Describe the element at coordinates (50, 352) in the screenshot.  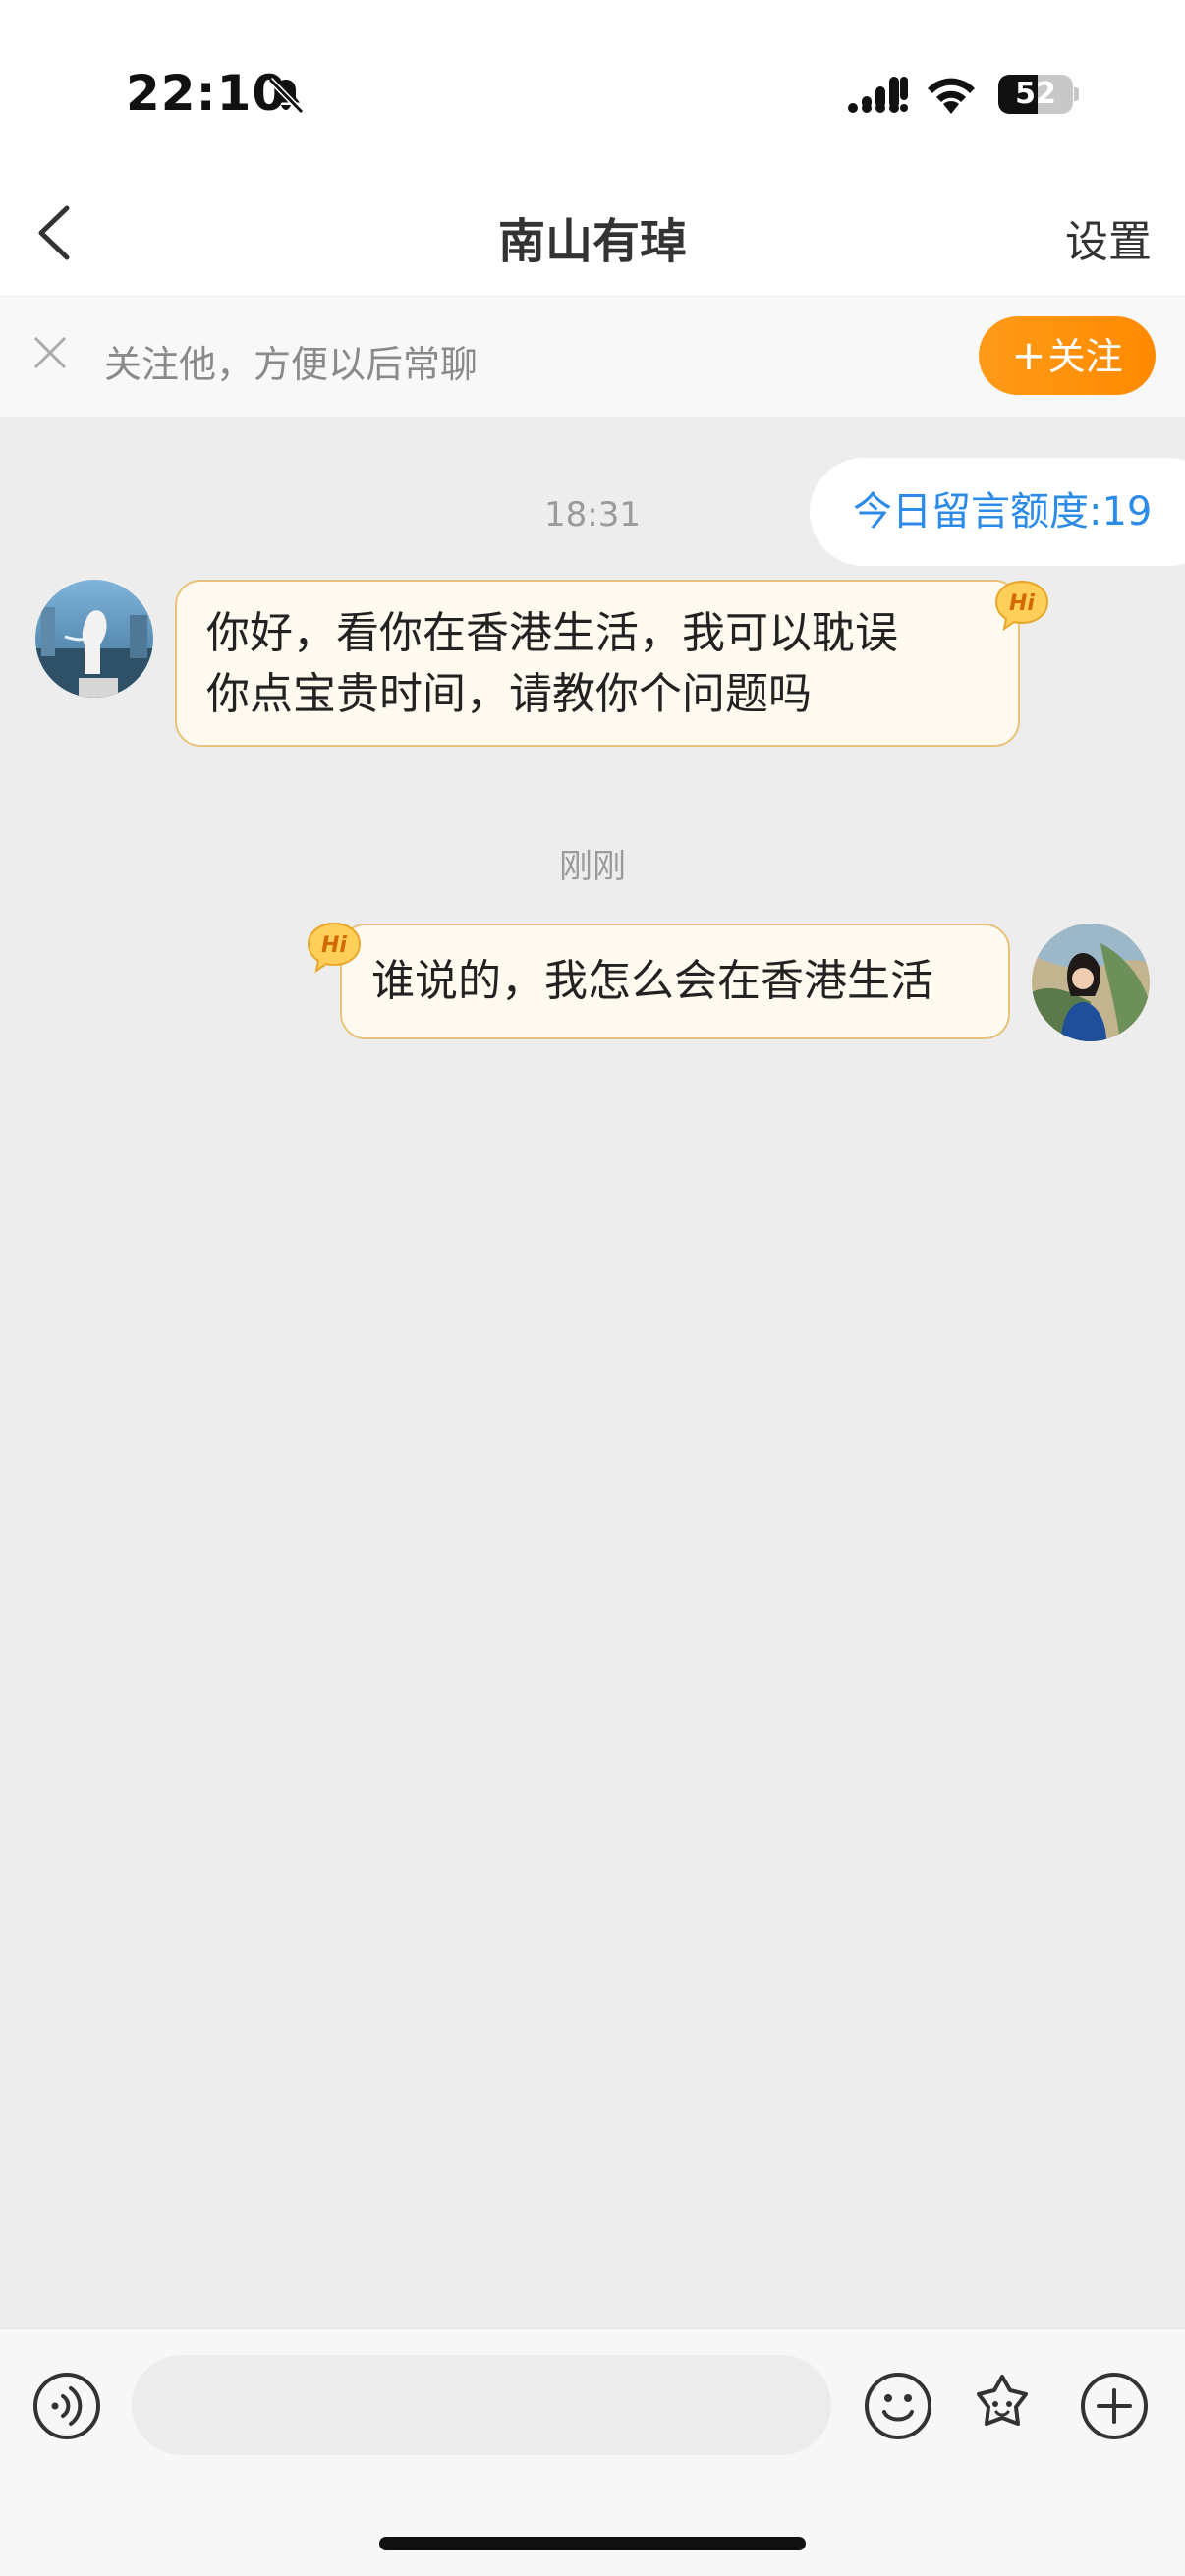
I see `close-icon` at that location.